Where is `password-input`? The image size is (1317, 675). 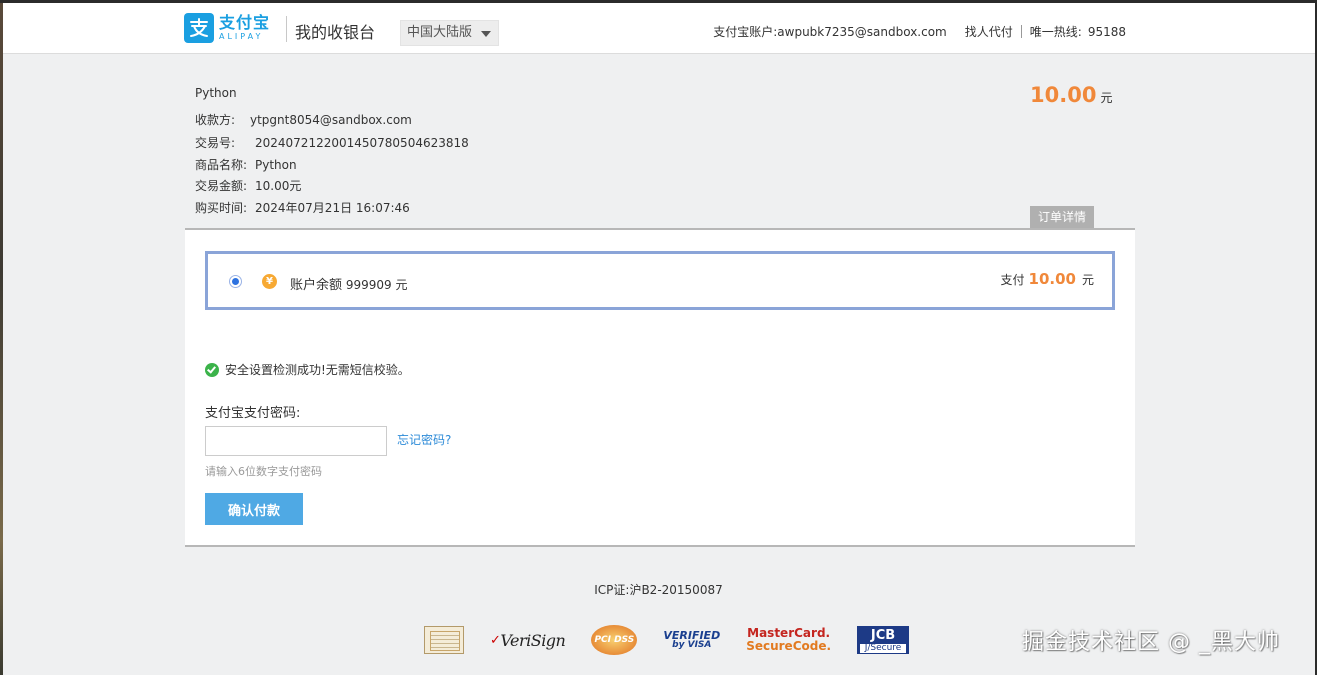
password-input is located at coordinates (296, 441).